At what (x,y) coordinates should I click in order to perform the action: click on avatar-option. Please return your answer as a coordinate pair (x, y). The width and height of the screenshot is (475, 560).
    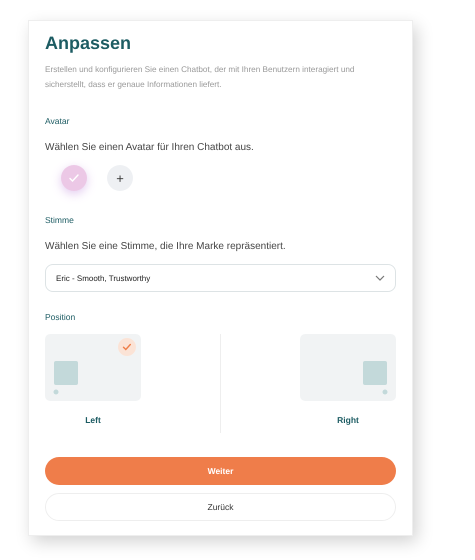
    Looking at the image, I should click on (74, 178).